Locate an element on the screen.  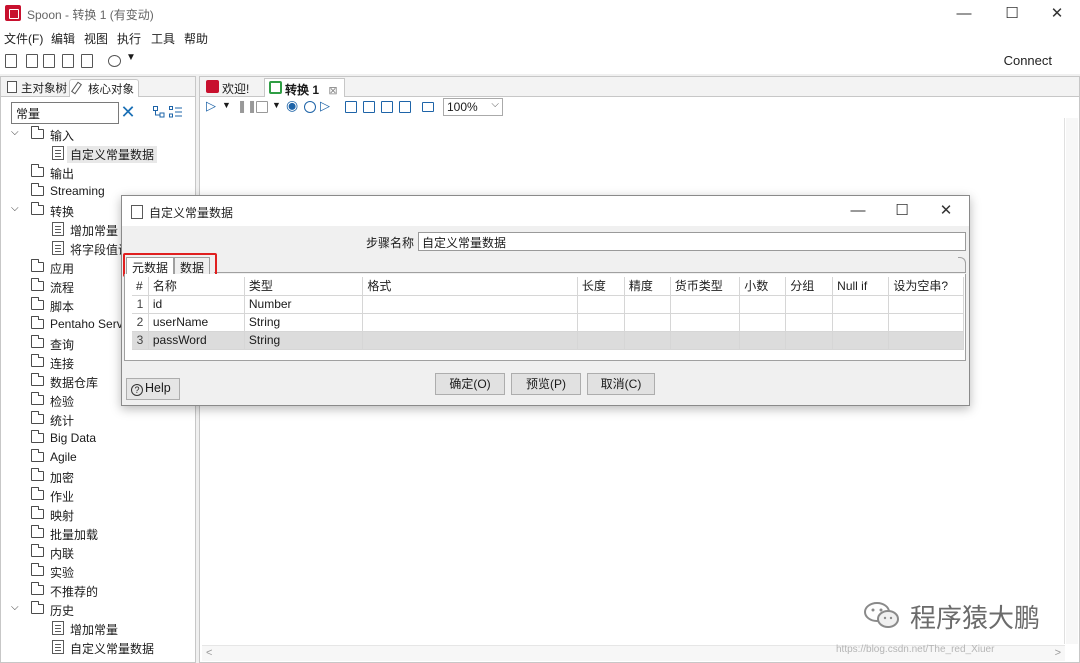
layers-dropdown-icon: ▼ is located at coordinates (131, 57).